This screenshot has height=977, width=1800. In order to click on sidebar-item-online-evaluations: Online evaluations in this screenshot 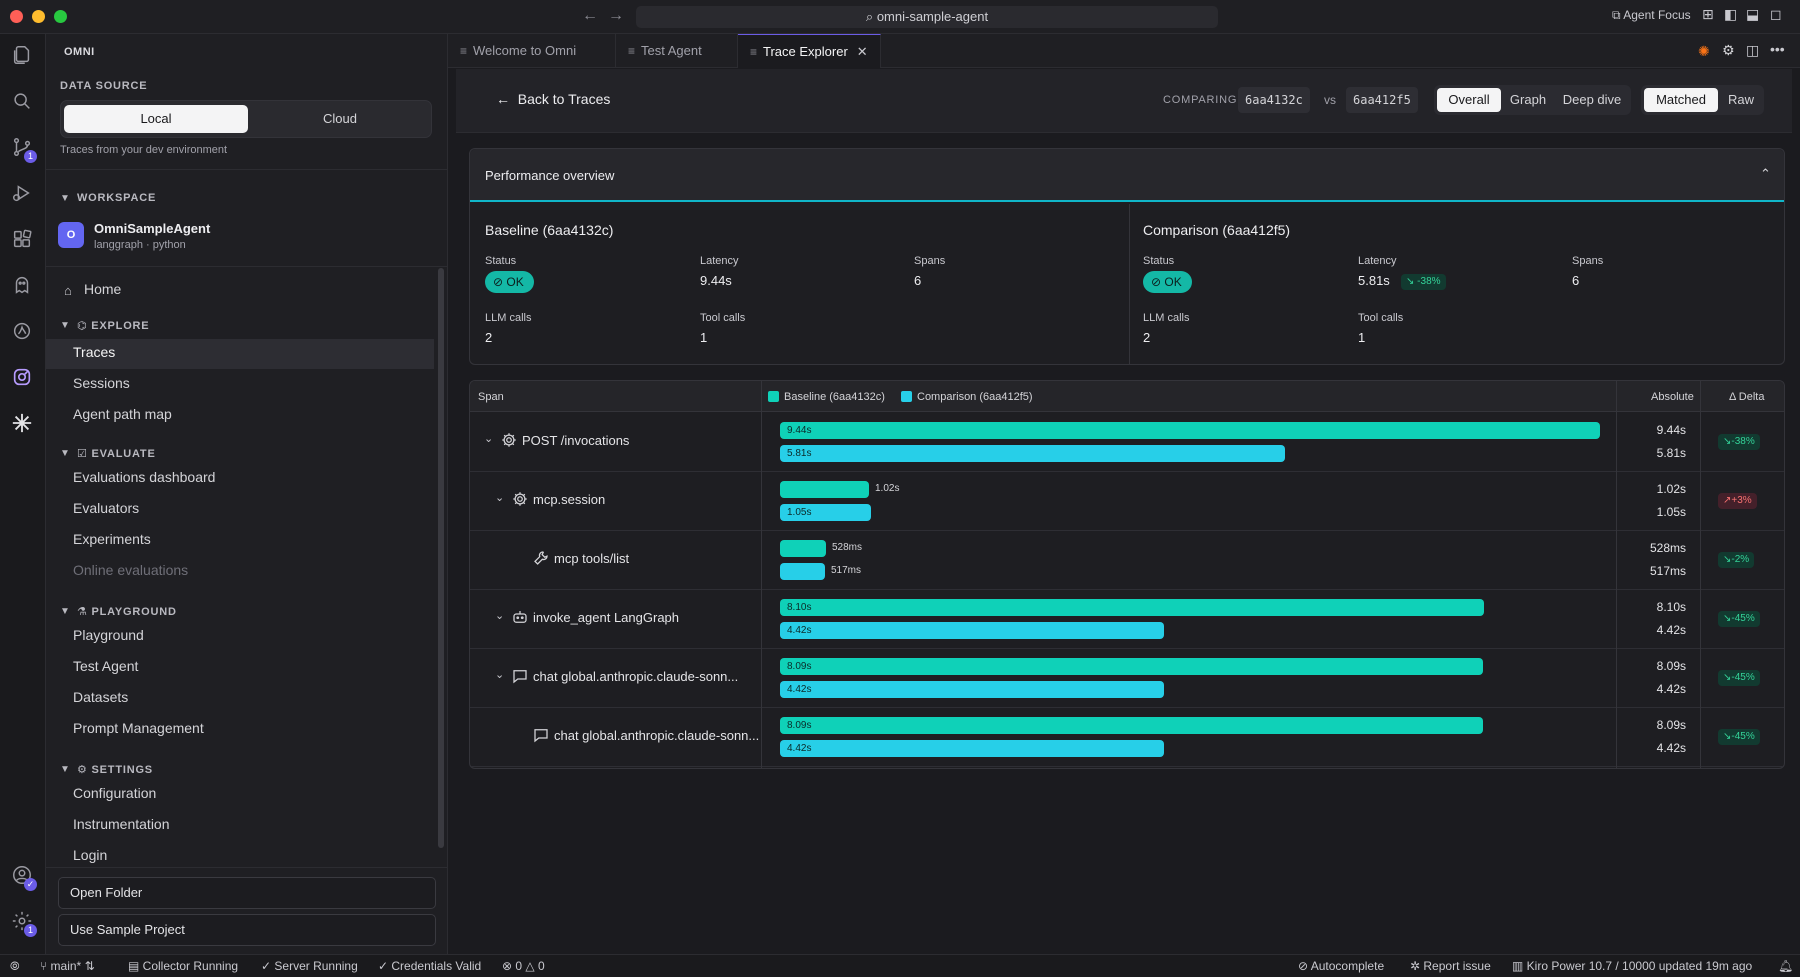, I will do `click(130, 570)`.